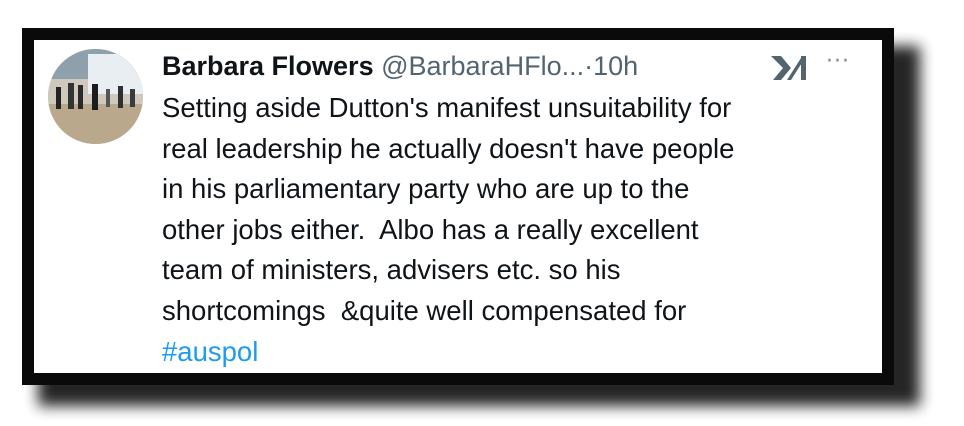 This screenshot has height=426, width=964. Describe the element at coordinates (789, 67) in the screenshot. I see `xai-grok-icon` at that location.